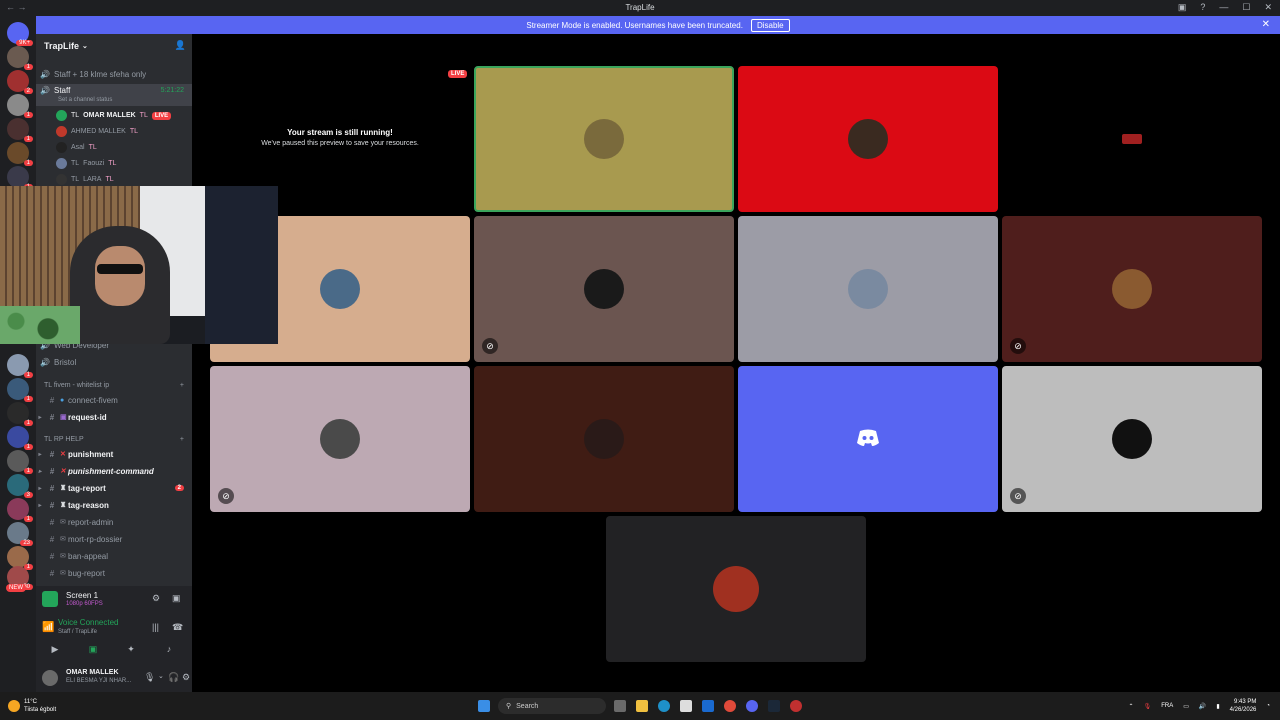  I want to click on text-channel: ▸ # ▣ request-id, so click(114, 417).